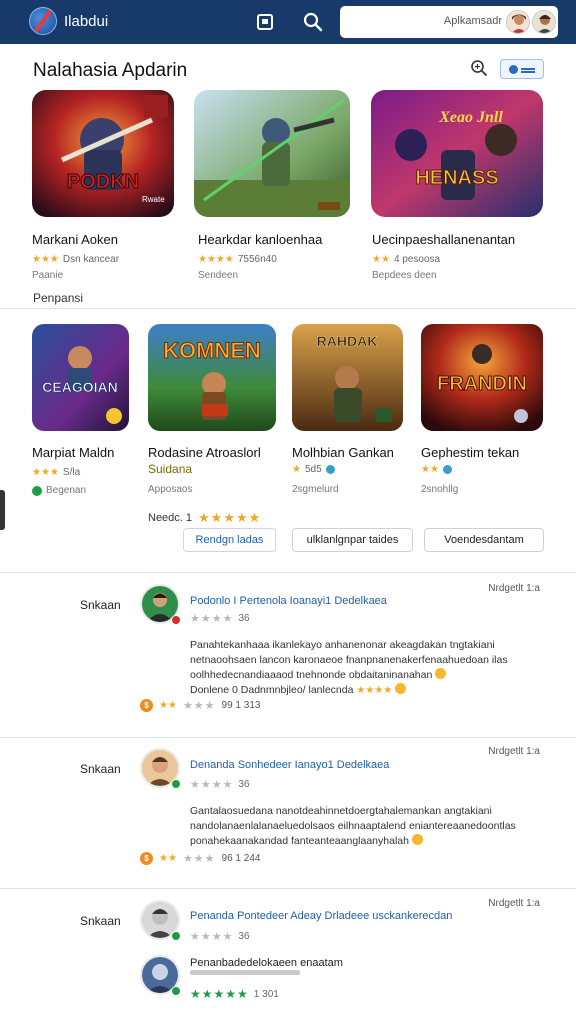 The image size is (576, 1024). What do you see at coordinates (212, 377) in the screenshot?
I see `popular-app-thumbnail: KOMNEN` at bounding box center [212, 377].